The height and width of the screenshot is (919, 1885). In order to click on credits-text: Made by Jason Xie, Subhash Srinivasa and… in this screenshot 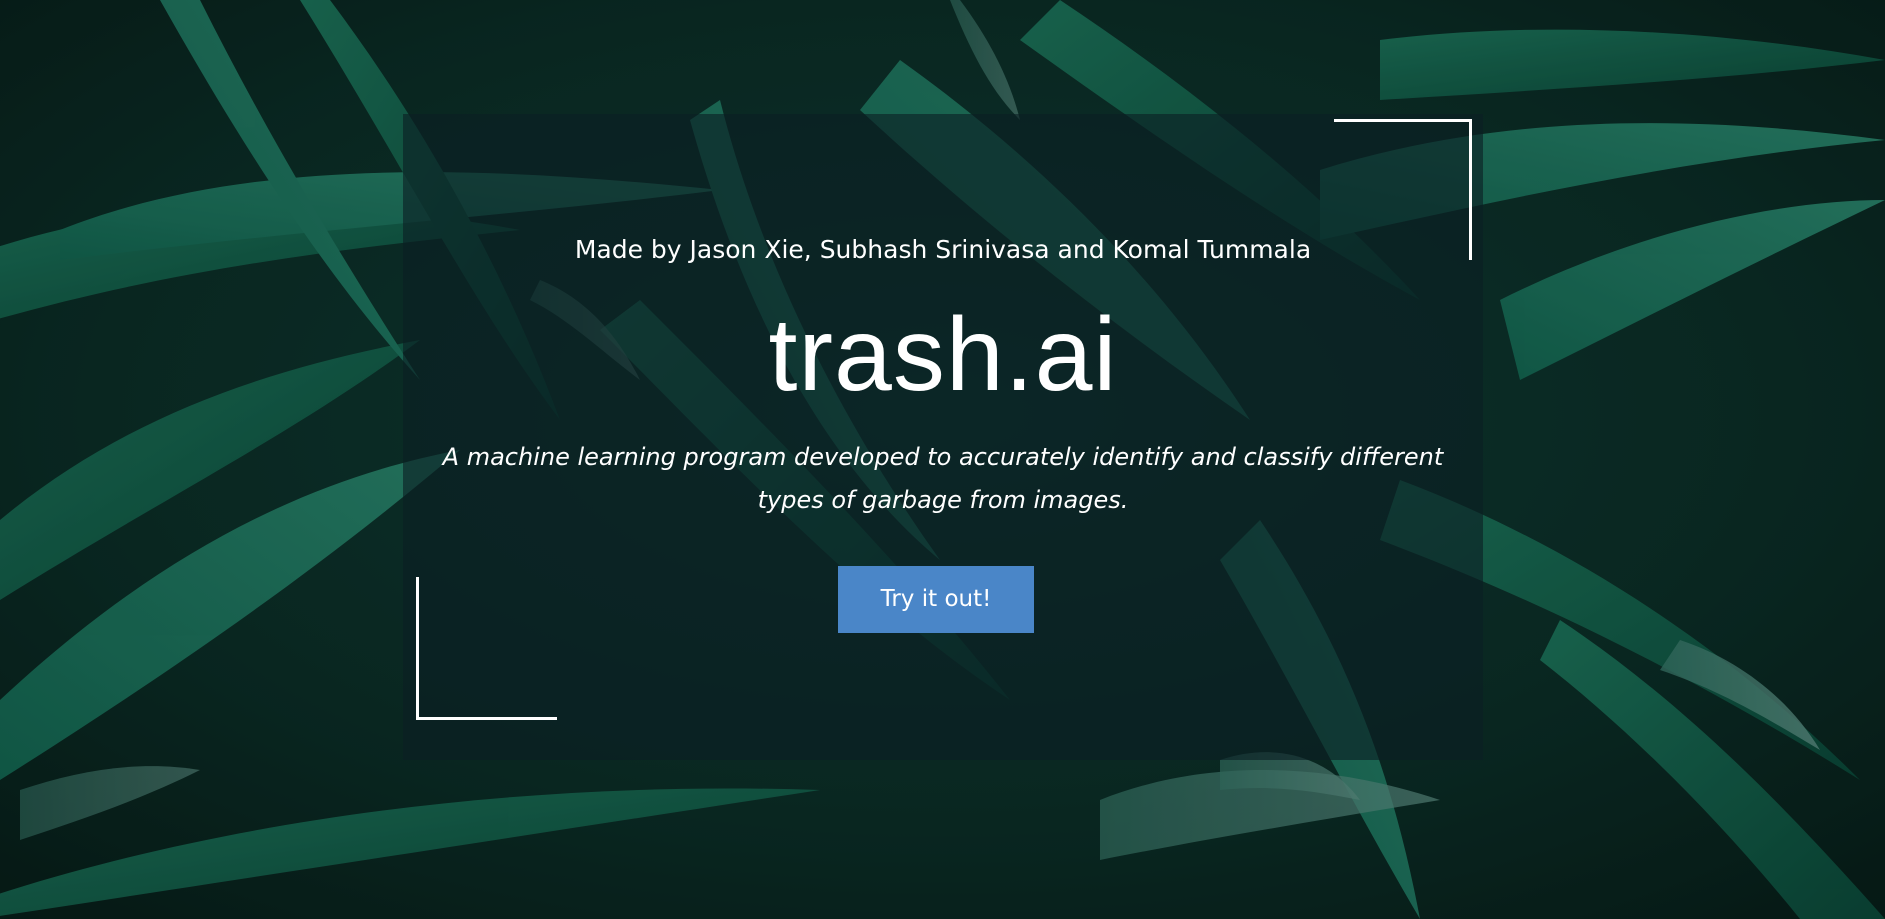, I will do `click(943, 249)`.